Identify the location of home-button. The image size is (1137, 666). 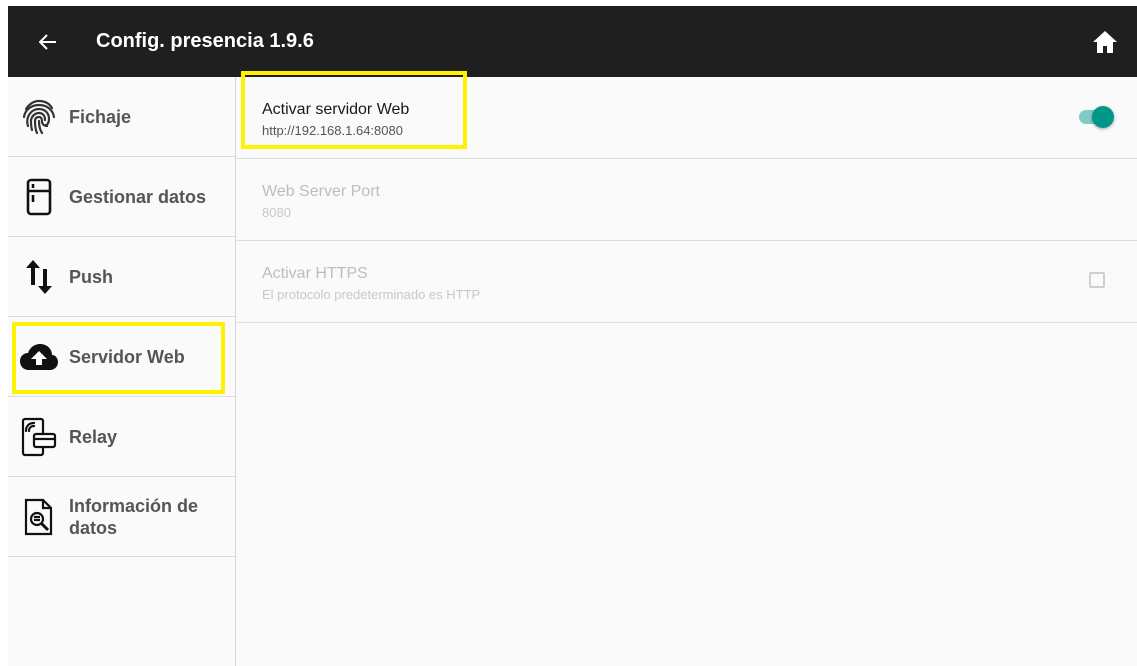
(1105, 42).